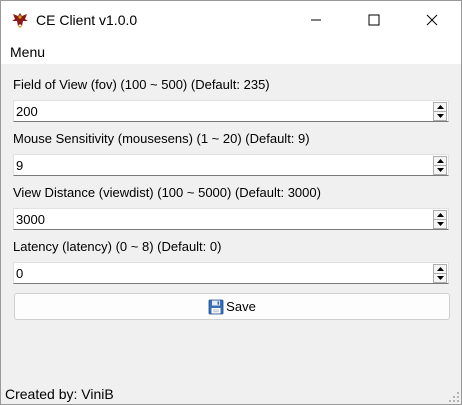 Image resolution: width=462 pixels, height=405 pixels. Describe the element at coordinates (231, 52) in the screenshot. I see `menu-bar: Menu` at that location.